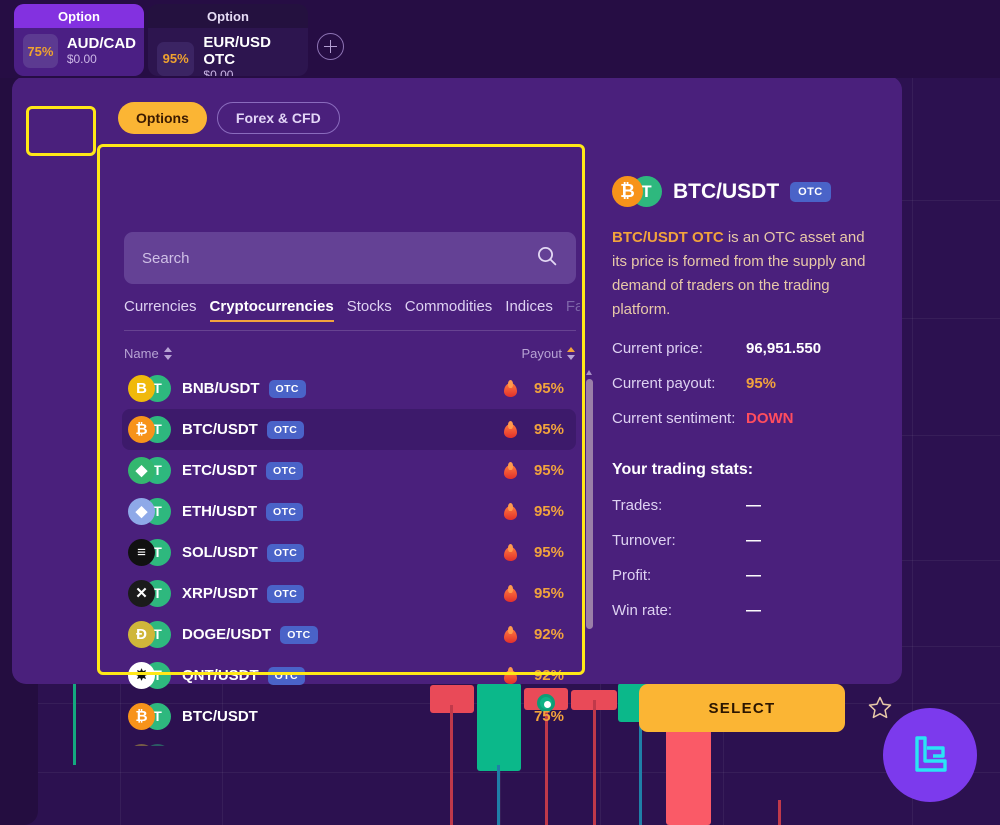 The height and width of the screenshot is (825, 1000). What do you see at coordinates (573, 309) in the screenshot?
I see `tab-favorites: Fa` at bounding box center [573, 309].